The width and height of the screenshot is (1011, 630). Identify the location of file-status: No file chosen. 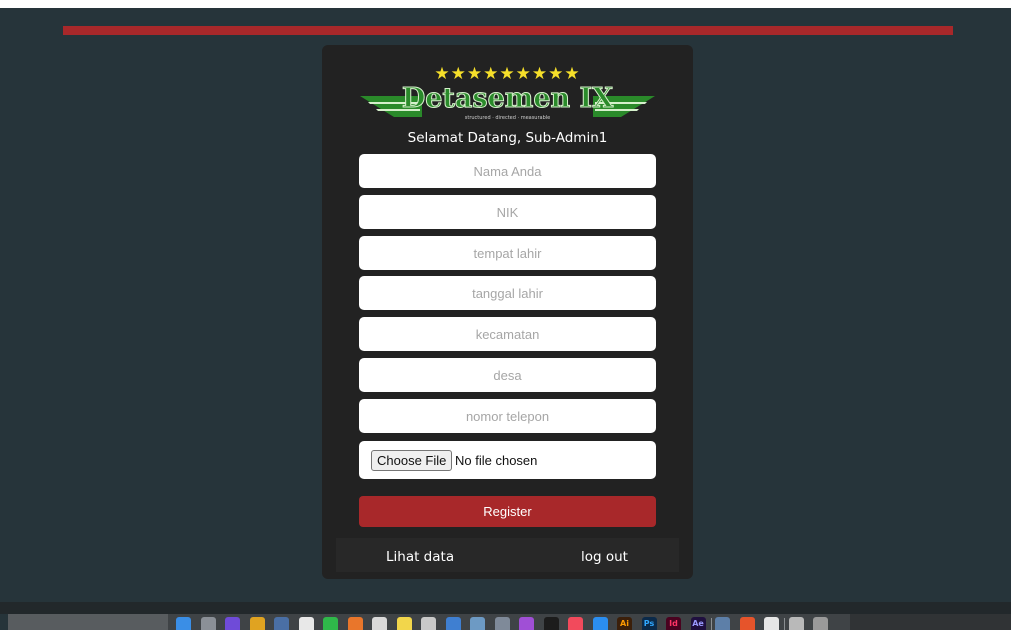
(496, 460).